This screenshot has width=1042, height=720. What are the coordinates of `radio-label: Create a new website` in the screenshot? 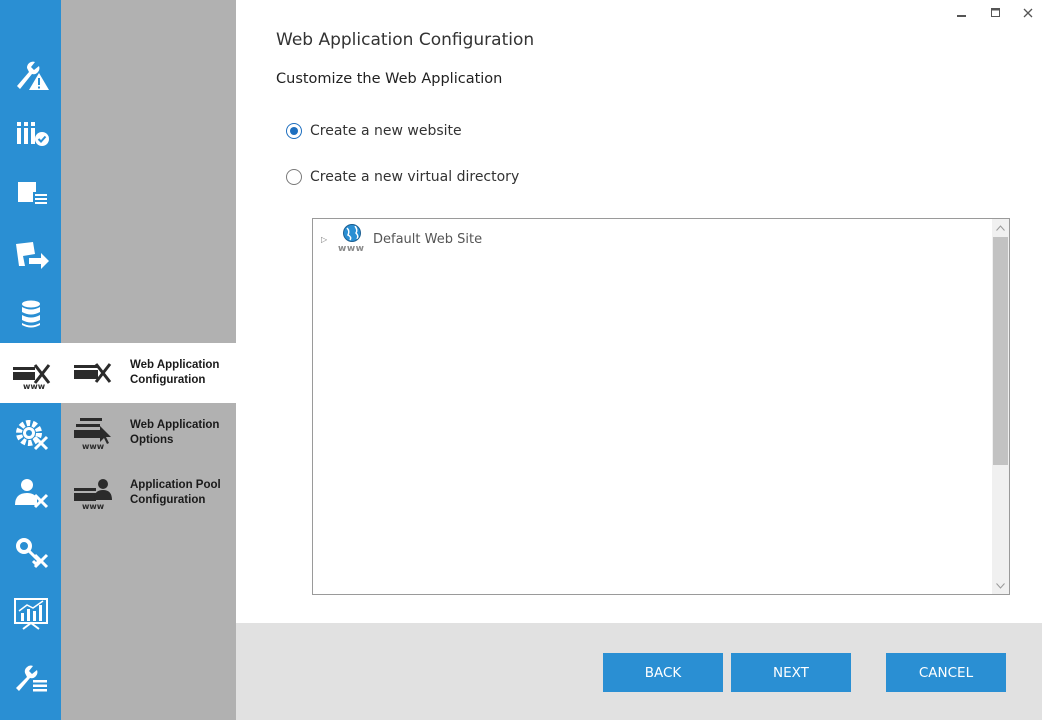 It's located at (386, 131).